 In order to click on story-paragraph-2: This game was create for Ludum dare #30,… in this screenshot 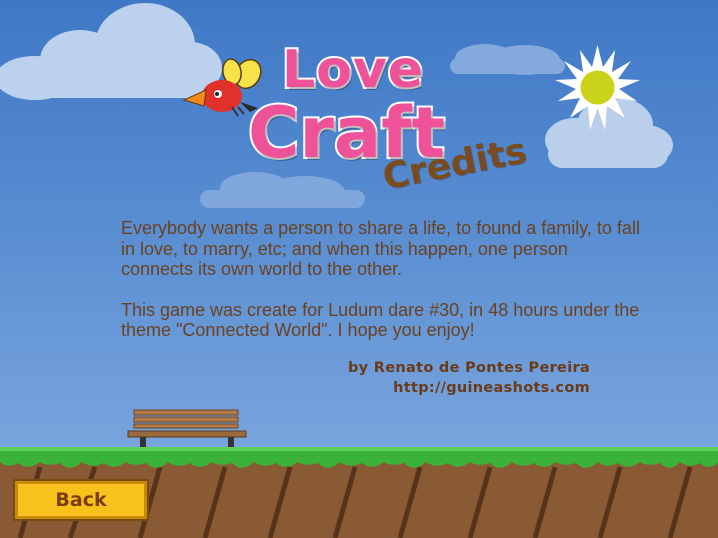, I will do `click(380, 320)`.